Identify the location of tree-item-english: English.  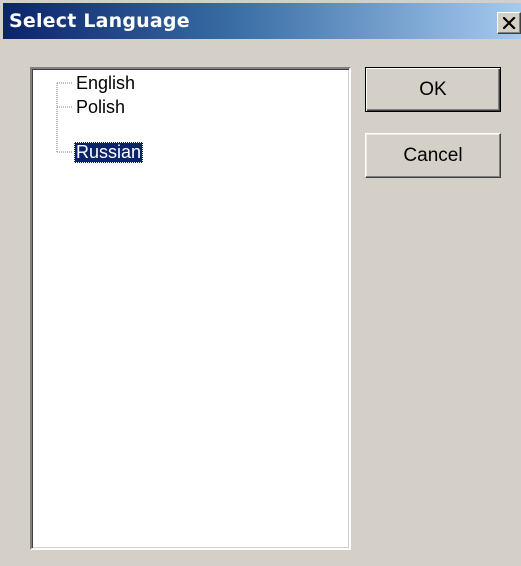
(105, 83).